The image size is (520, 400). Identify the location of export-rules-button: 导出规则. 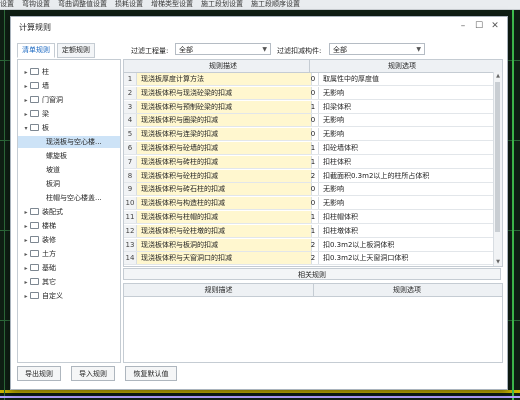
(39, 373).